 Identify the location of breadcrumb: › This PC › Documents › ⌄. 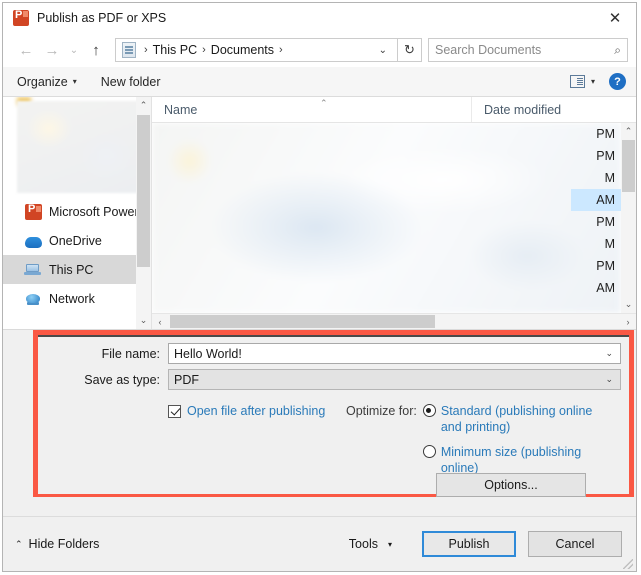
(256, 50).